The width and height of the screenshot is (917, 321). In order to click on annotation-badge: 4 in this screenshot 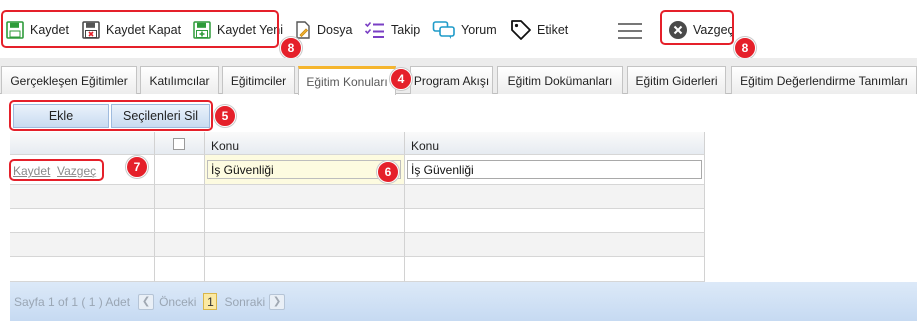, I will do `click(401, 79)`.